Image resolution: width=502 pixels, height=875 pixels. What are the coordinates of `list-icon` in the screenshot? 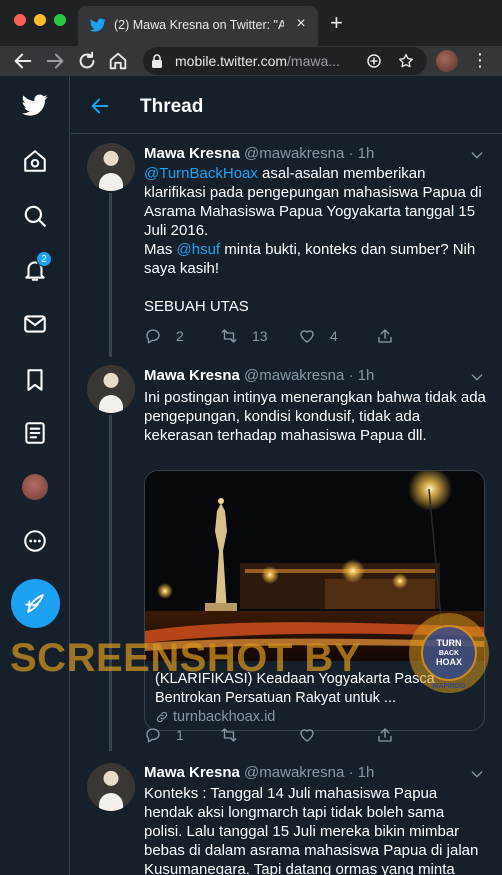 It's located at (35, 433).